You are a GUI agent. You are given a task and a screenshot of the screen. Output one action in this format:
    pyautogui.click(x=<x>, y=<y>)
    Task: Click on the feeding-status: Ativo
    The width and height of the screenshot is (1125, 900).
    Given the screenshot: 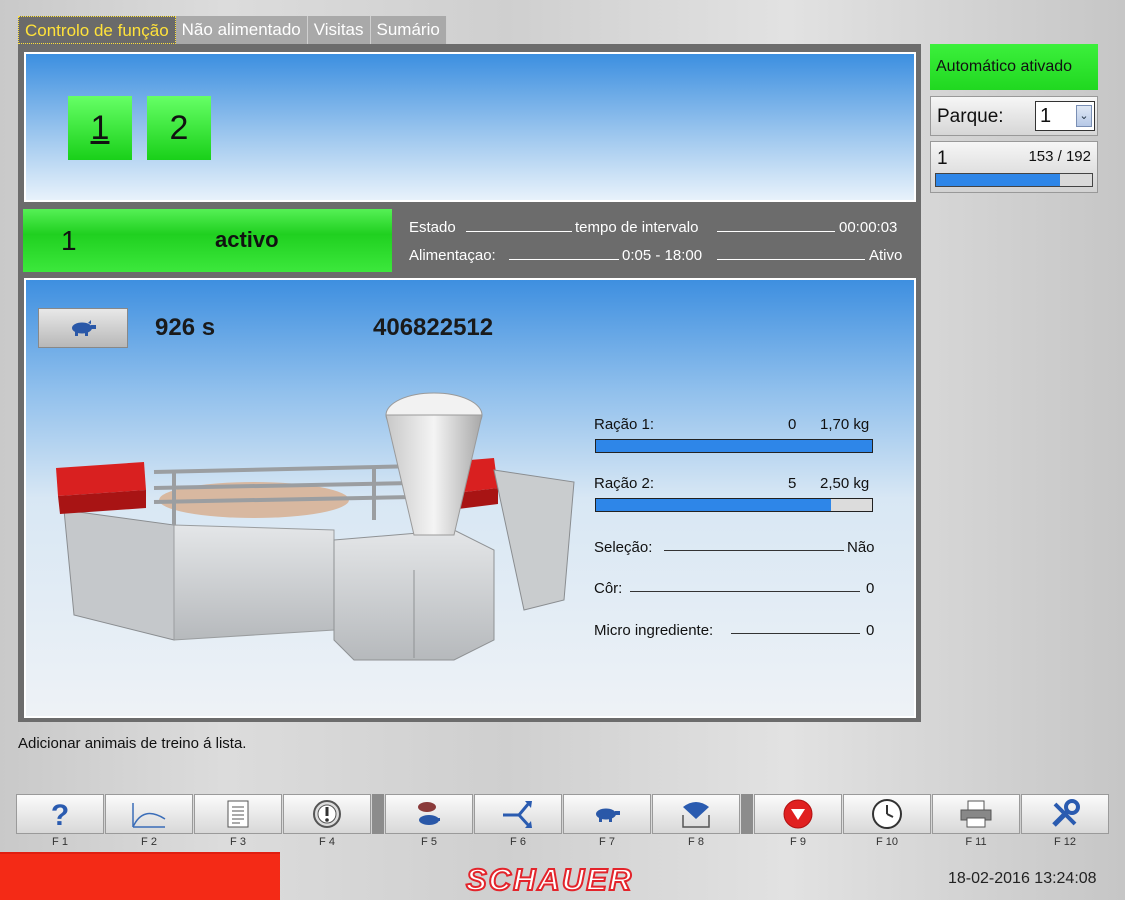 What is the action you would take?
    pyautogui.click(x=886, y=255)
    